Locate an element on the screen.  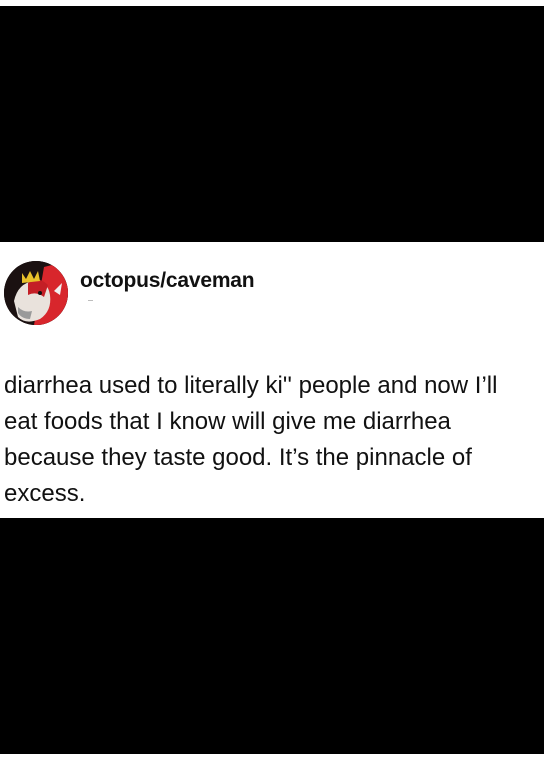
user-avatar is located at coordinates (36, 293).